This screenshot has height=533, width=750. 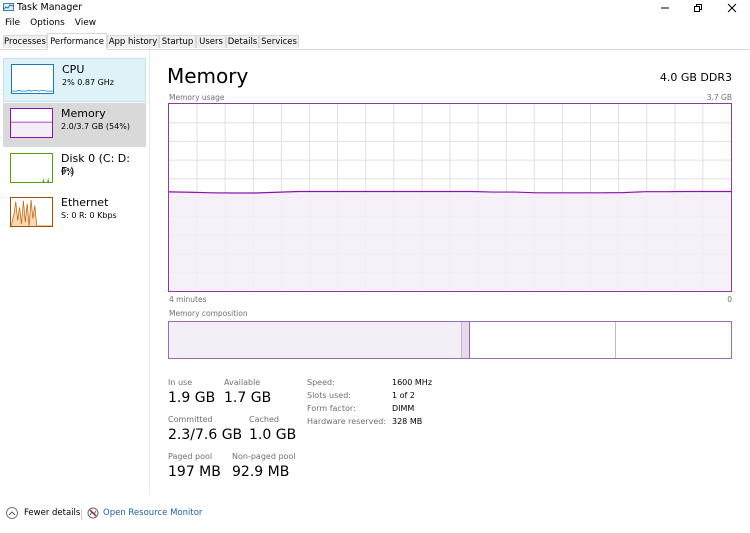 I want to click on committed-value: 2.3/7.6 GB, so click(x=205, y=435).